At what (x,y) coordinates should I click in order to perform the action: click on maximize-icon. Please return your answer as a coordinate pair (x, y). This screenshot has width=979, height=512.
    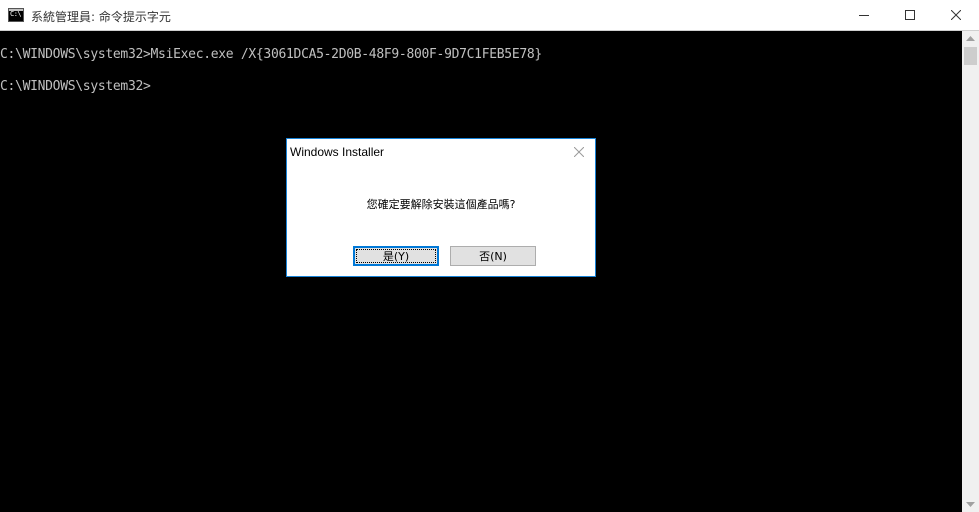
    Looking at the image, I should click on (910, 15).